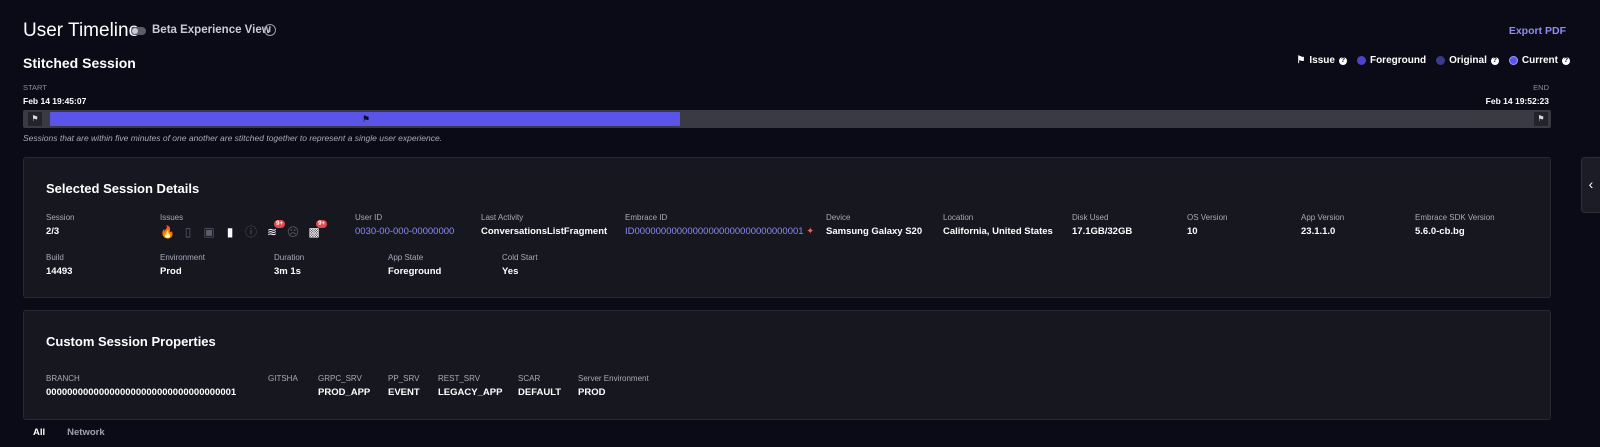  What do you see at coordinates (63, 378) in the screenshot?
I see `prop-label: BRANCH` at bounding box center [63, 378].